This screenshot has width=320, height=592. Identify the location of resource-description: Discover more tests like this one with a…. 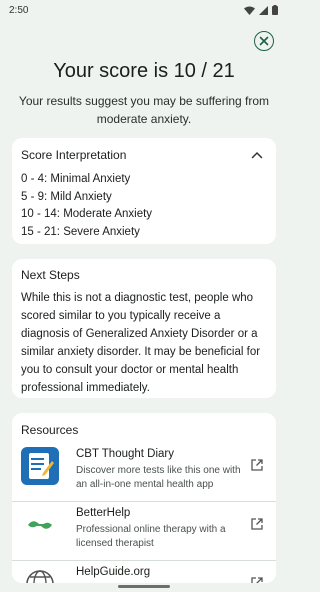
(158, 477).